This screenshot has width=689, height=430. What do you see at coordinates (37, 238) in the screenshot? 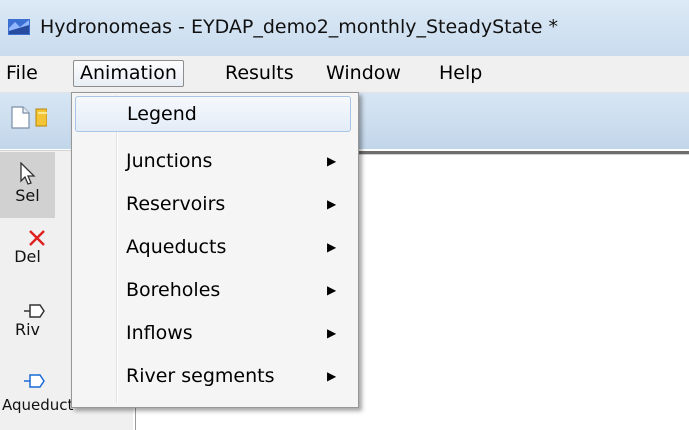
I see `red-x-icon` at bounding box center [37, 238].